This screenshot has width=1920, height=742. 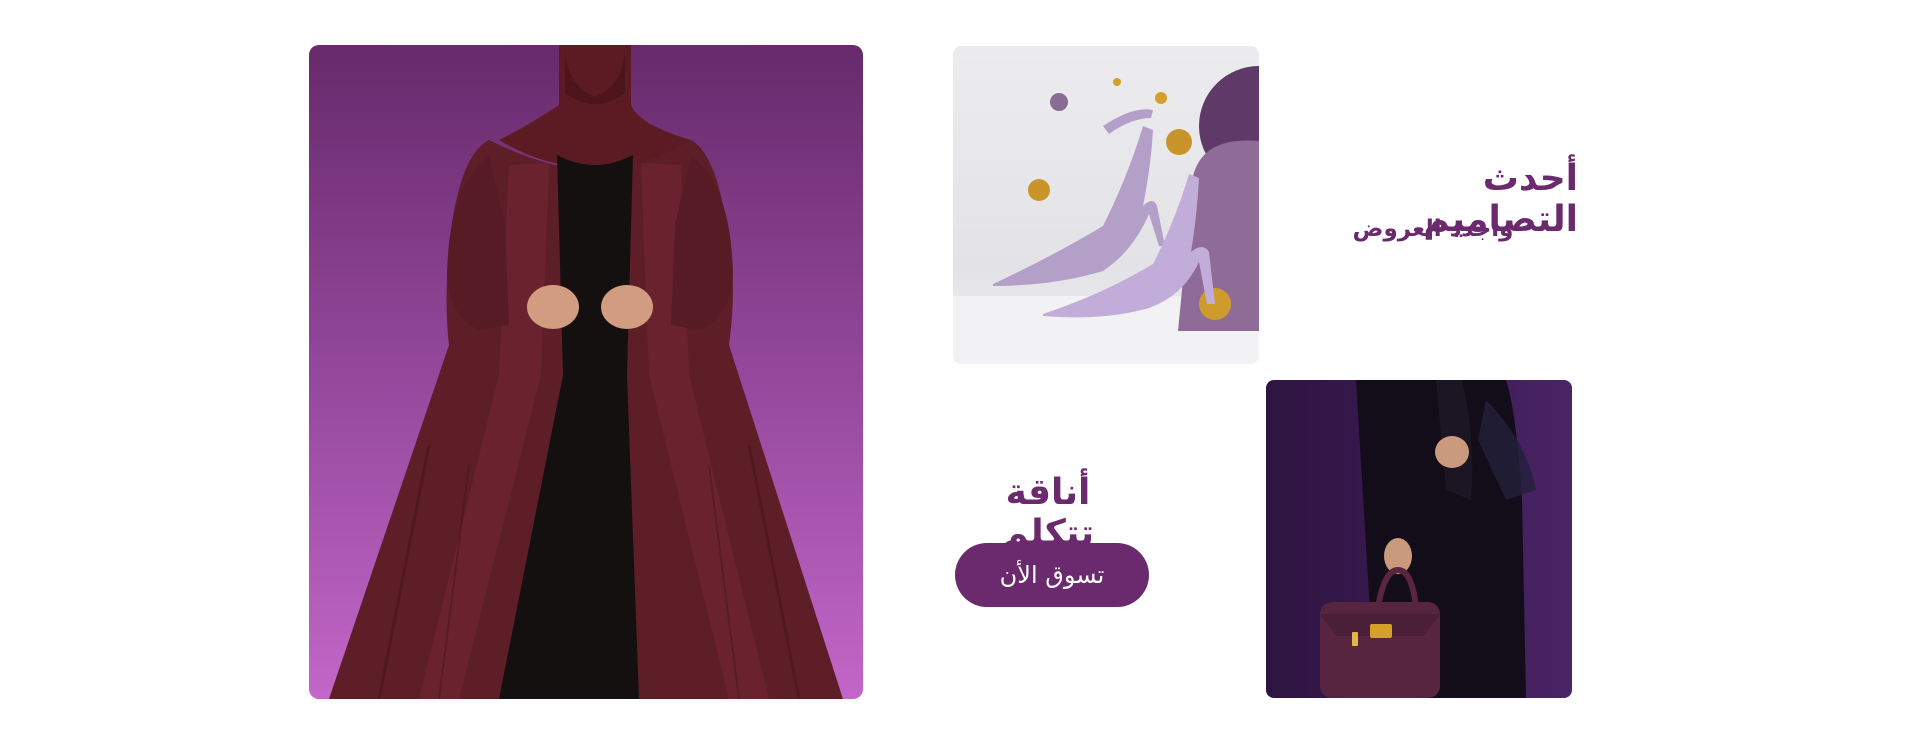 I want to click on shoes-image, so click(x=1106, y=205).